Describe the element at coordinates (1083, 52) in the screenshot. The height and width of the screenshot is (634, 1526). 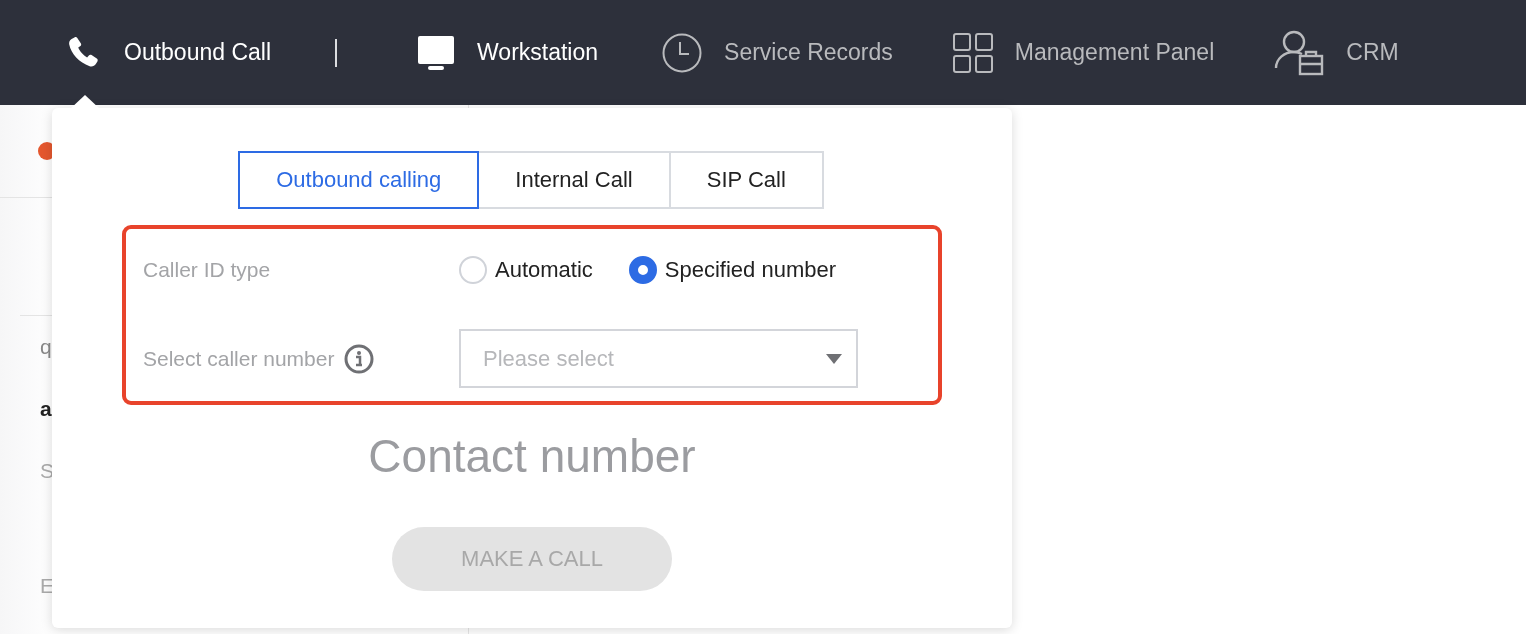
I see `nav-item: Management Panel` at that location.